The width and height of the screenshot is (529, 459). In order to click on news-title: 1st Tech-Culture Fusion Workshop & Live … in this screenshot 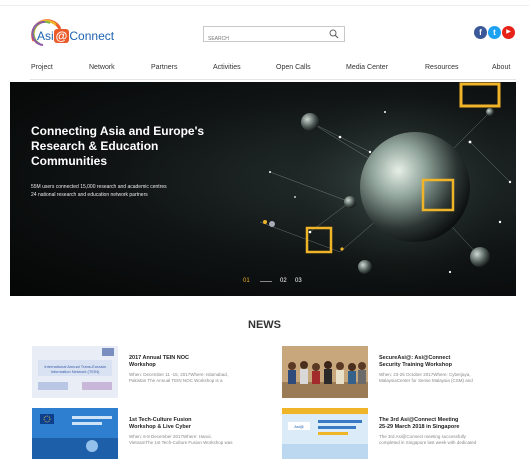, I will do `click(160, 423)`.